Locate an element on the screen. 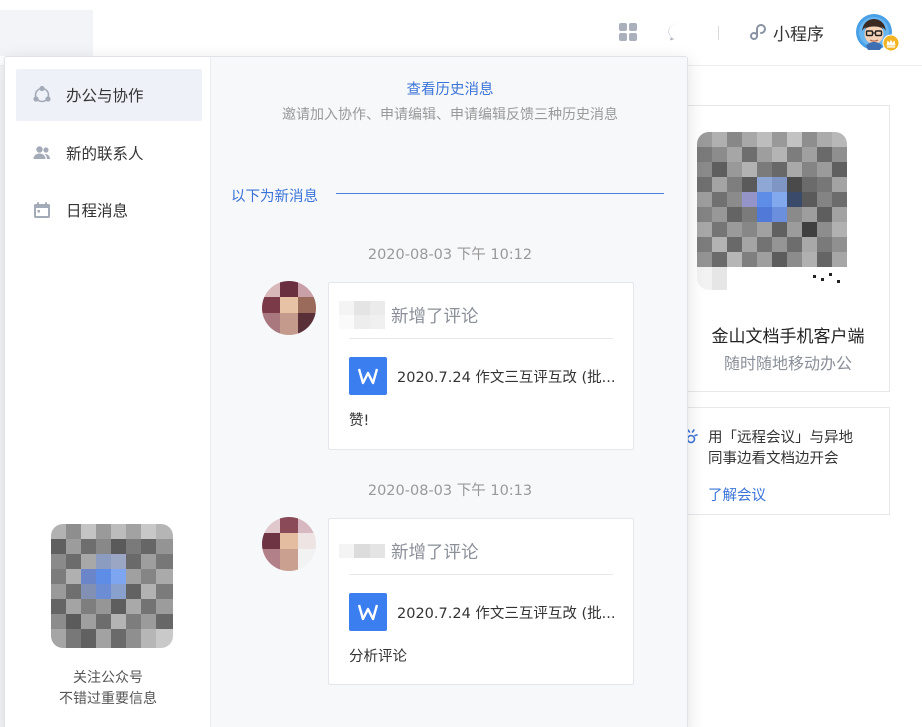 The image size is (922, 727). message-timestamp: 2020-08-03 下午 10:12 is located at coordinates (450, 255).